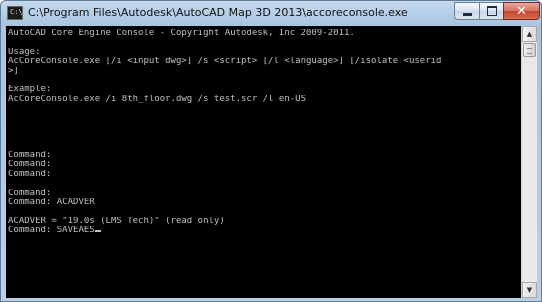  What do you see at coordinates (13, 71) in the screenshot?
I see `console-line: >]` at bounding box center [13, 71].